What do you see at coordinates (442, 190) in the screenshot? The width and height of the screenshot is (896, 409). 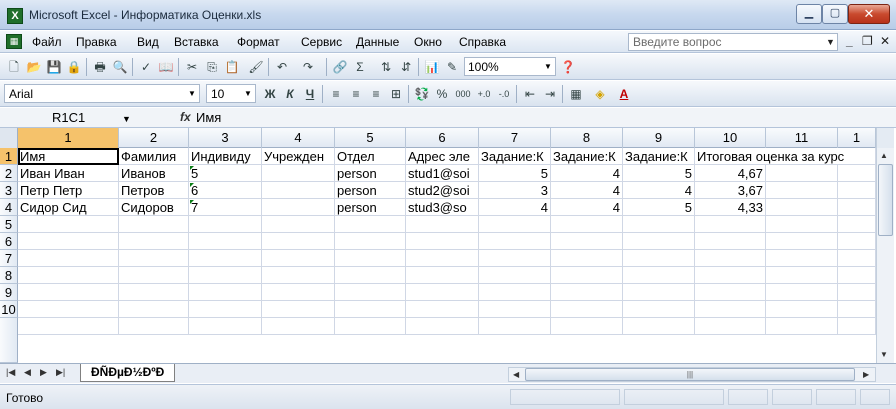 I see `cell: stud2@soi` at bounding box center [442, 190].